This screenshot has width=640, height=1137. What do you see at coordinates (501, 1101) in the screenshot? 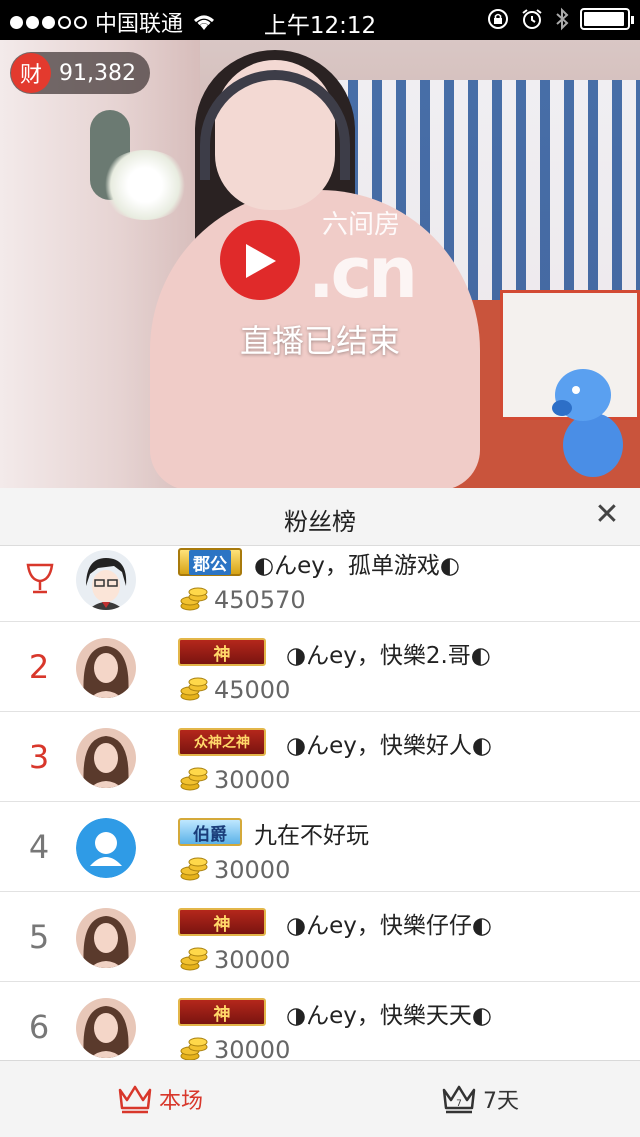
I see `tab-label: 7天` at bounding box center [501, 1101].